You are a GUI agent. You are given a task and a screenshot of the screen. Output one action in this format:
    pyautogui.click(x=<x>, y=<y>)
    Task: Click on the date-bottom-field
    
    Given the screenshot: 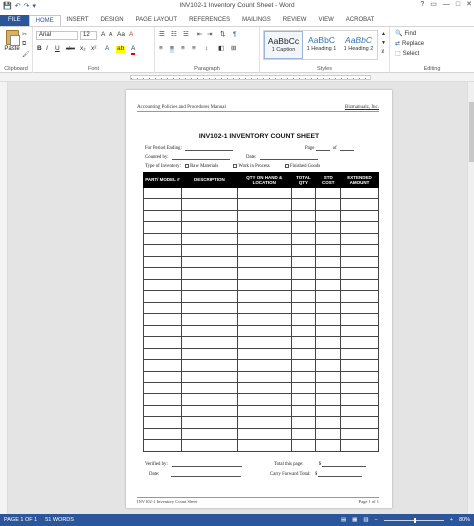 What is the action you would take?
    pyautogui.click(x=205, y=474)
    